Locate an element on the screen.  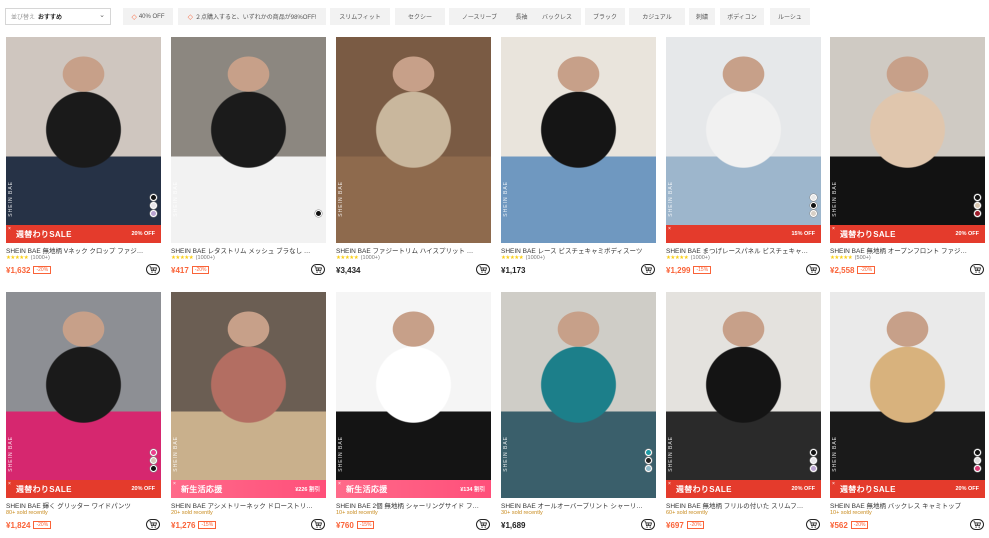
product-image: SHEIN BAE × 新生活応援 ¥134 割引 is located at coordinates (413, 395).